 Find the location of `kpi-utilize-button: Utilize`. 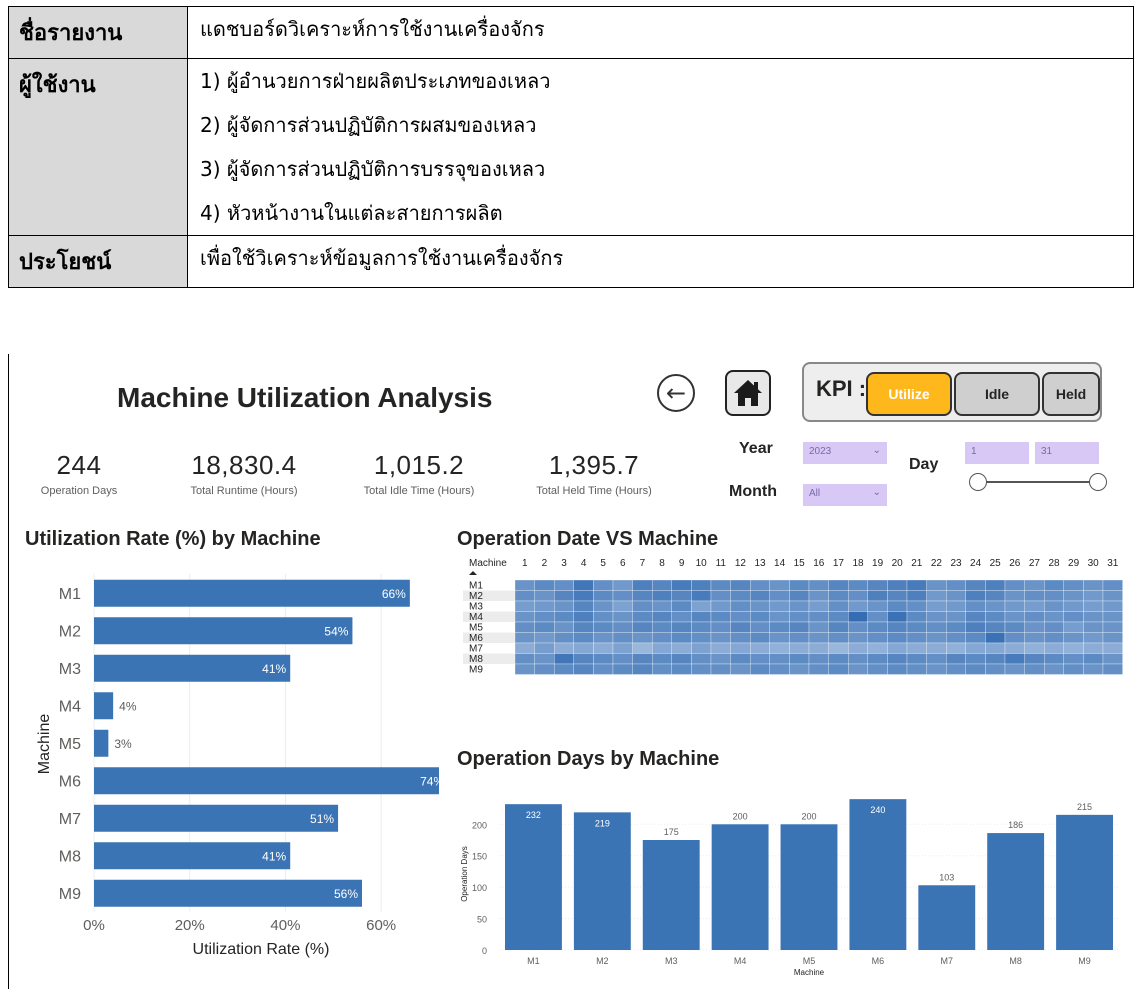

kpi-utilize-button: Utilize is located at coordinates (909, 394).